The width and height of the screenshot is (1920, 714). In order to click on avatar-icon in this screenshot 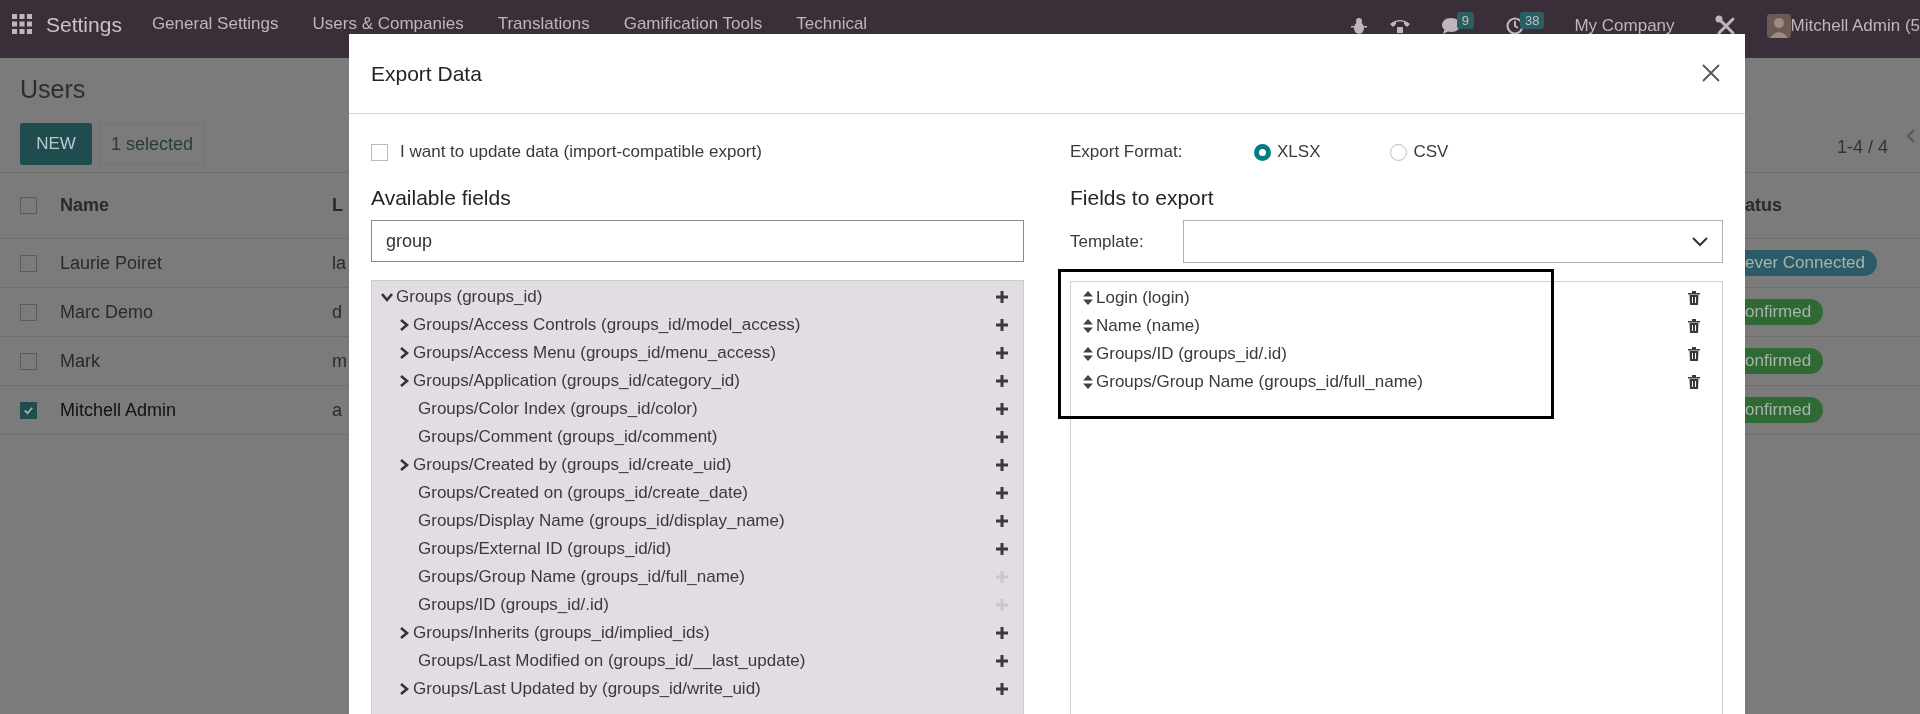, I will do `click(1778, 26)`.